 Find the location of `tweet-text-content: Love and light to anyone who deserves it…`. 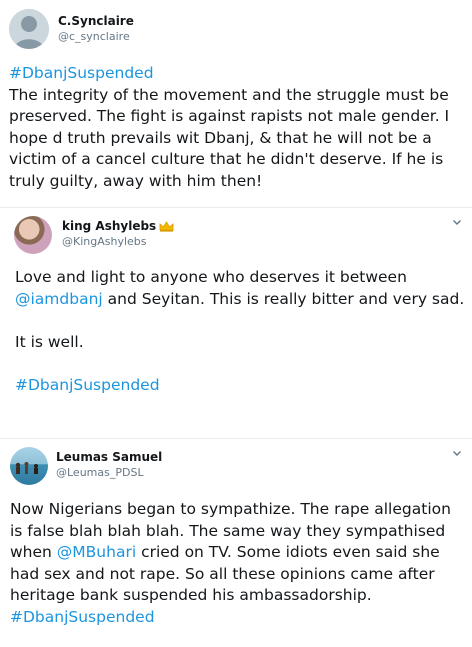

tweet-text-content: Love and light to anyone who deserves it… is located at coordinates (211, 277).